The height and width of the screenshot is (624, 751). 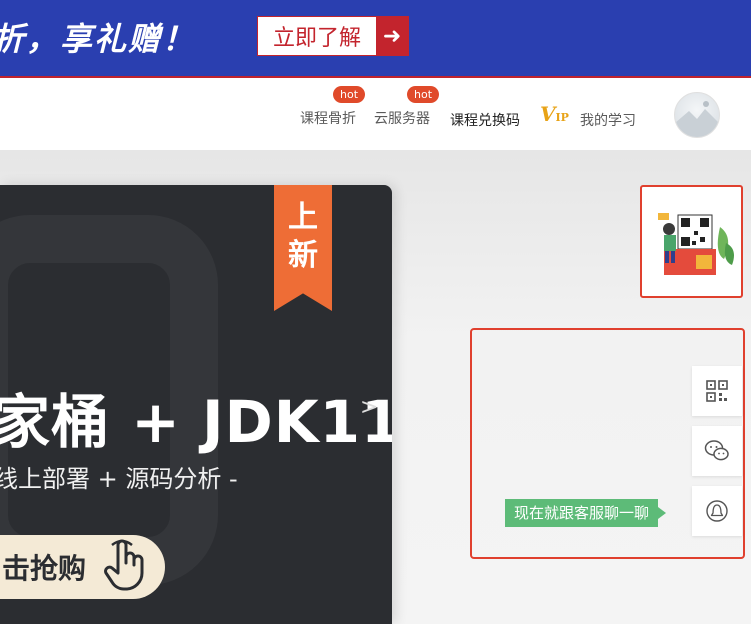 I want to click on vip-icon: VIP, so click(x=554, y=114).